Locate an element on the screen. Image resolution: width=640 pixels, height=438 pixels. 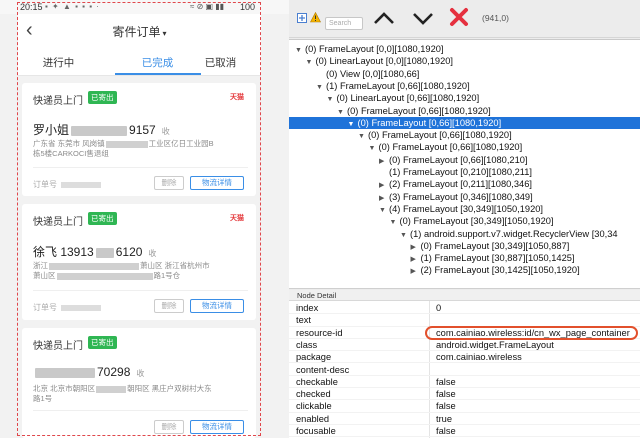
order-number-label: 订单号 is located at coordinates (45, 184).